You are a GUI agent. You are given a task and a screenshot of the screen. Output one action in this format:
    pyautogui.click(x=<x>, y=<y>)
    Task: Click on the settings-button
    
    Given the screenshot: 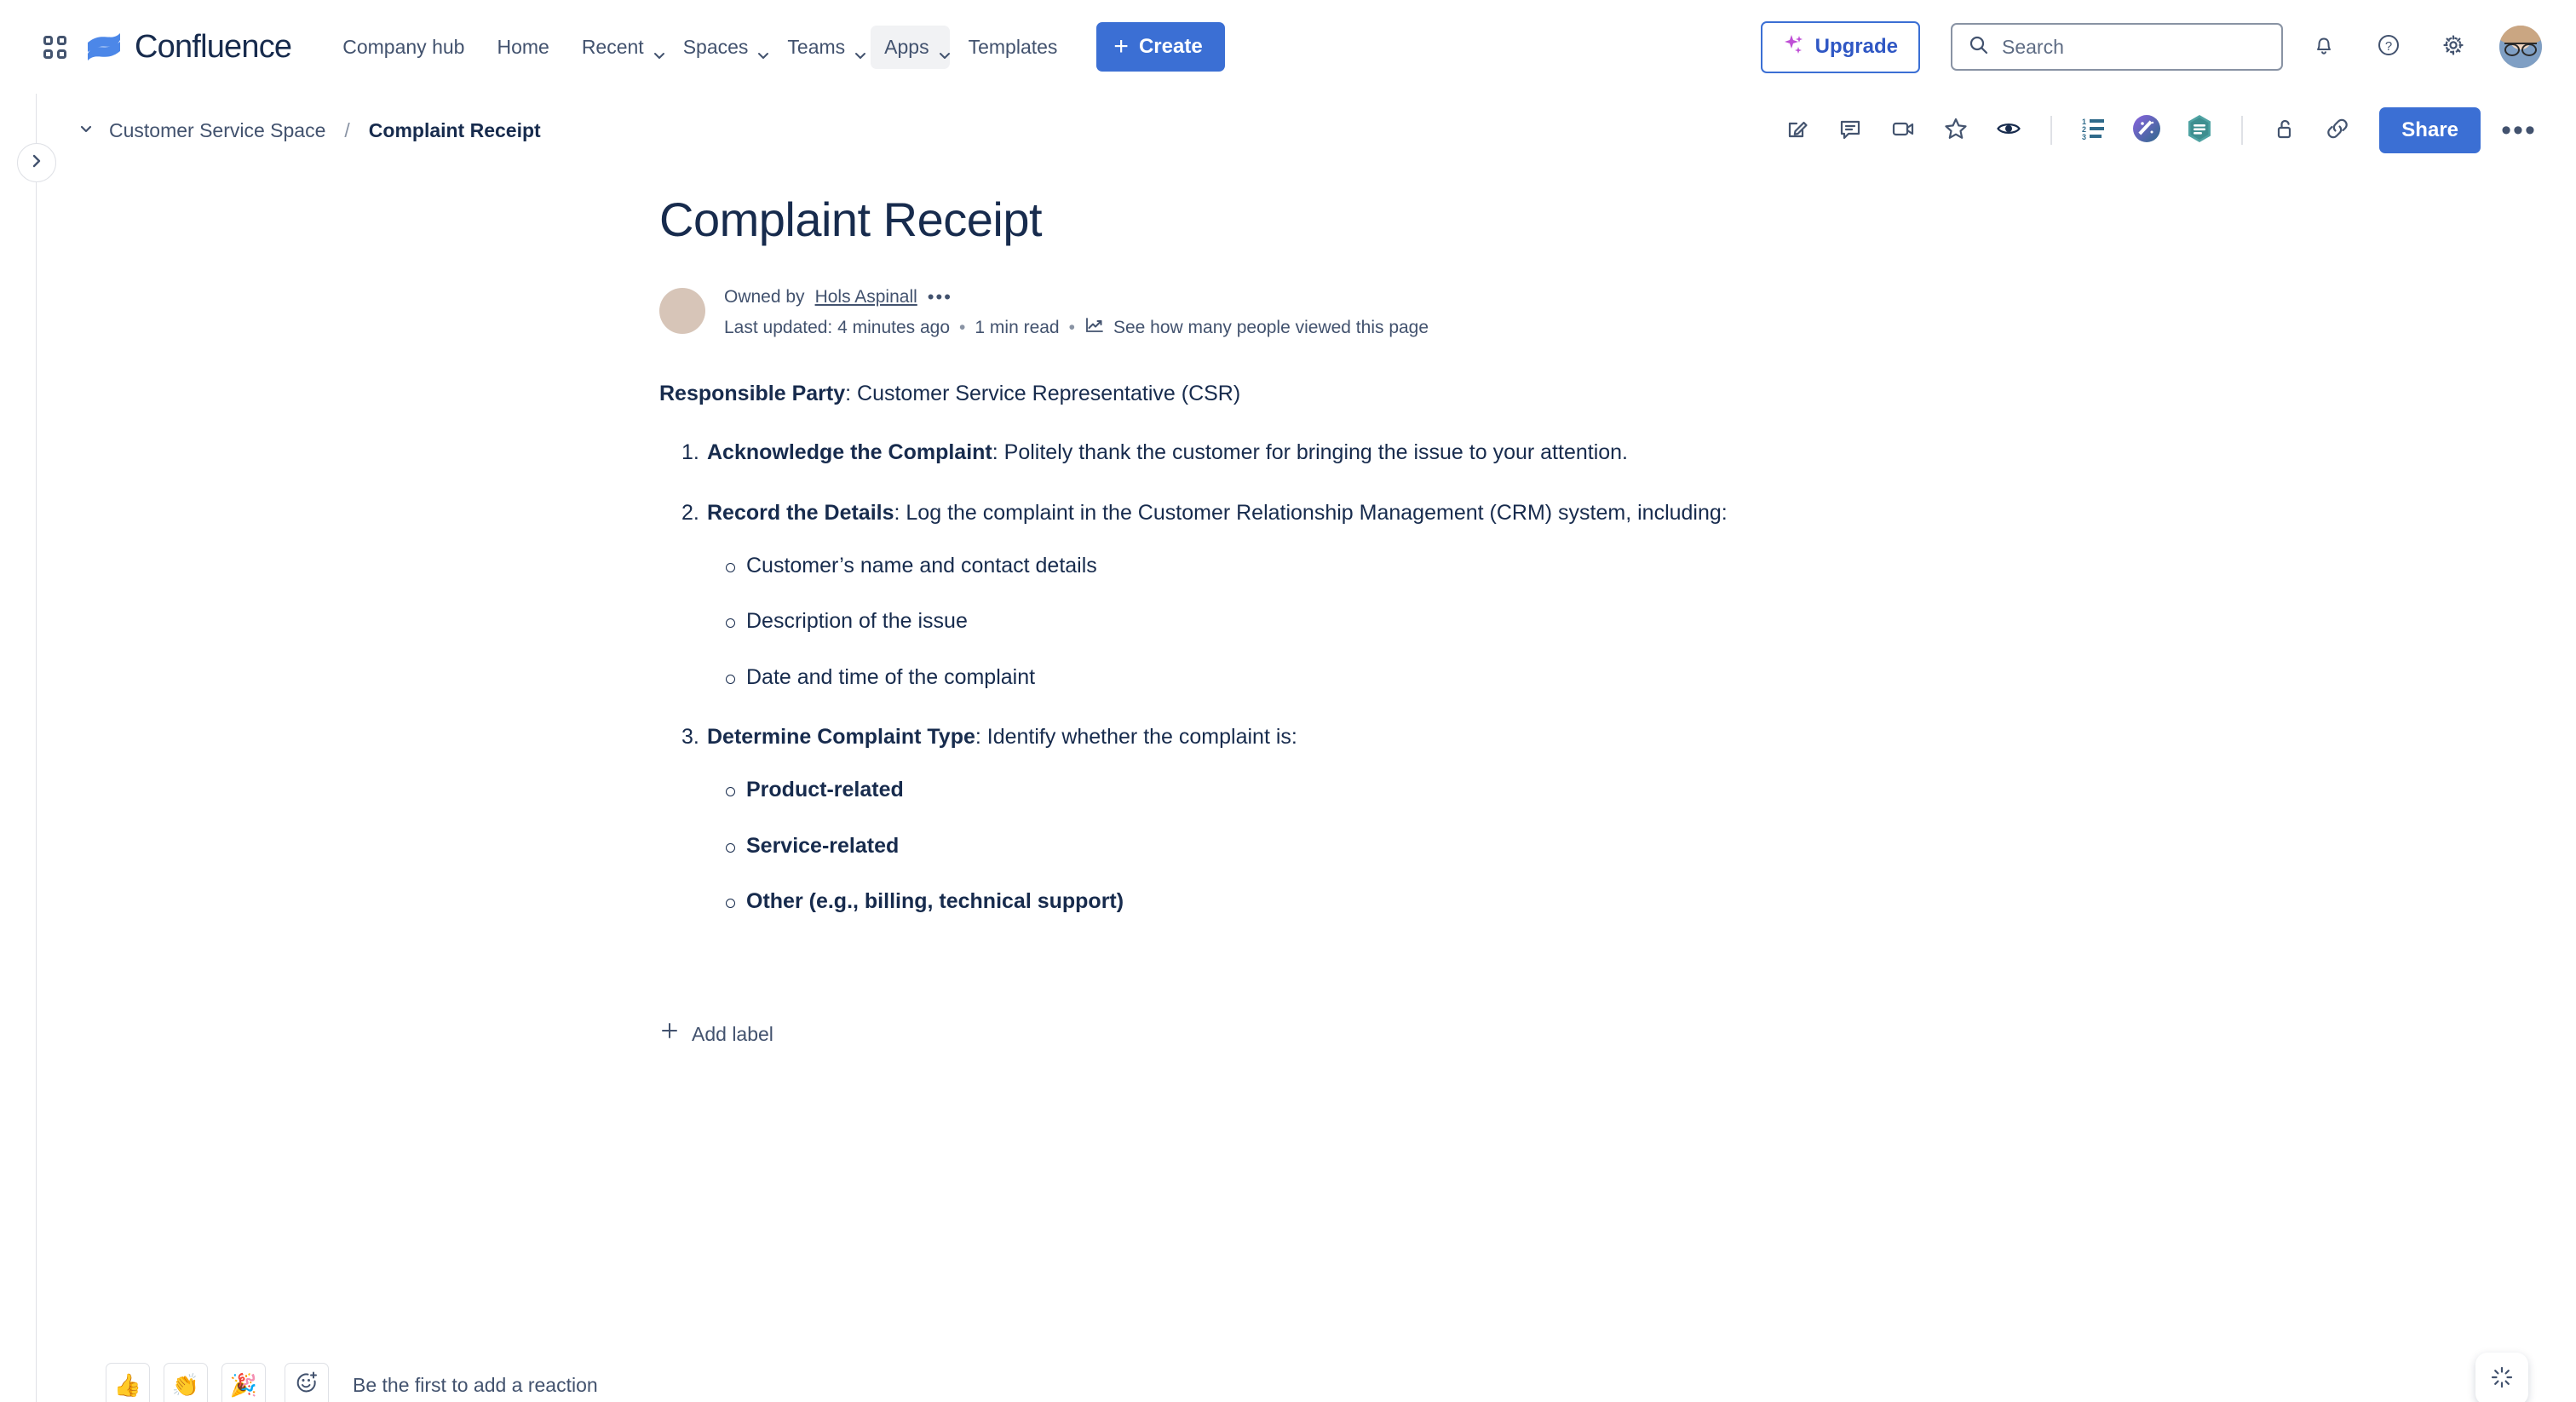 What is the action you would take?
    pyautogui.click(x=2453, y=47)
    